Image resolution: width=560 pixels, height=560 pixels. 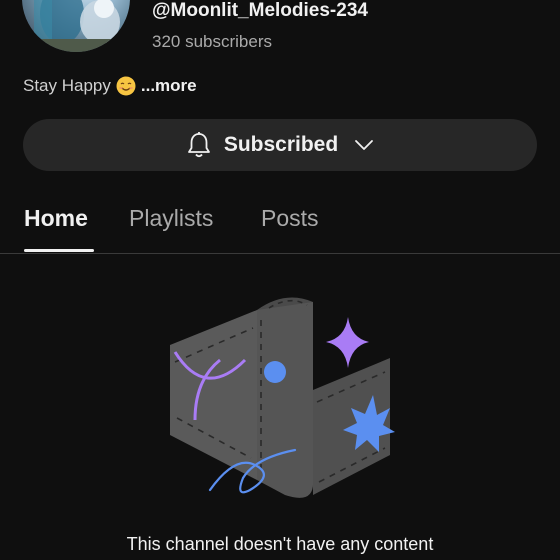 I want to click on active-tab-indicator, so click(x=59, y=250).